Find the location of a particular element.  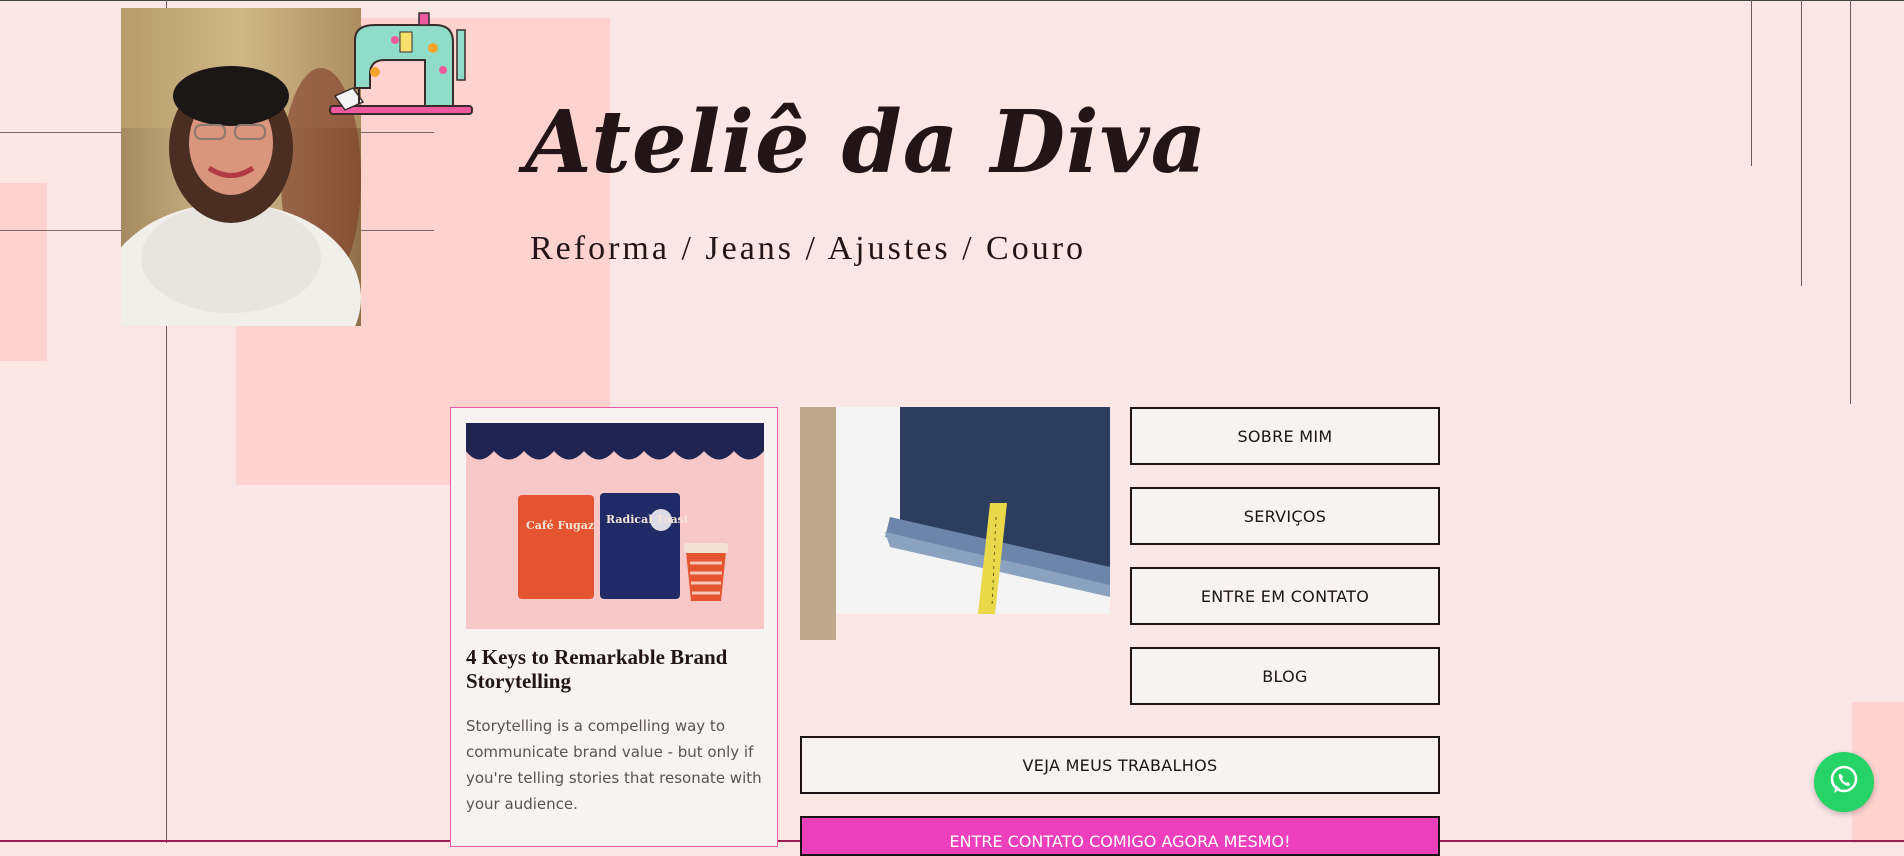

works-button: VEJA MEUS TRABALHOS is located at coordinates (1120, 765).